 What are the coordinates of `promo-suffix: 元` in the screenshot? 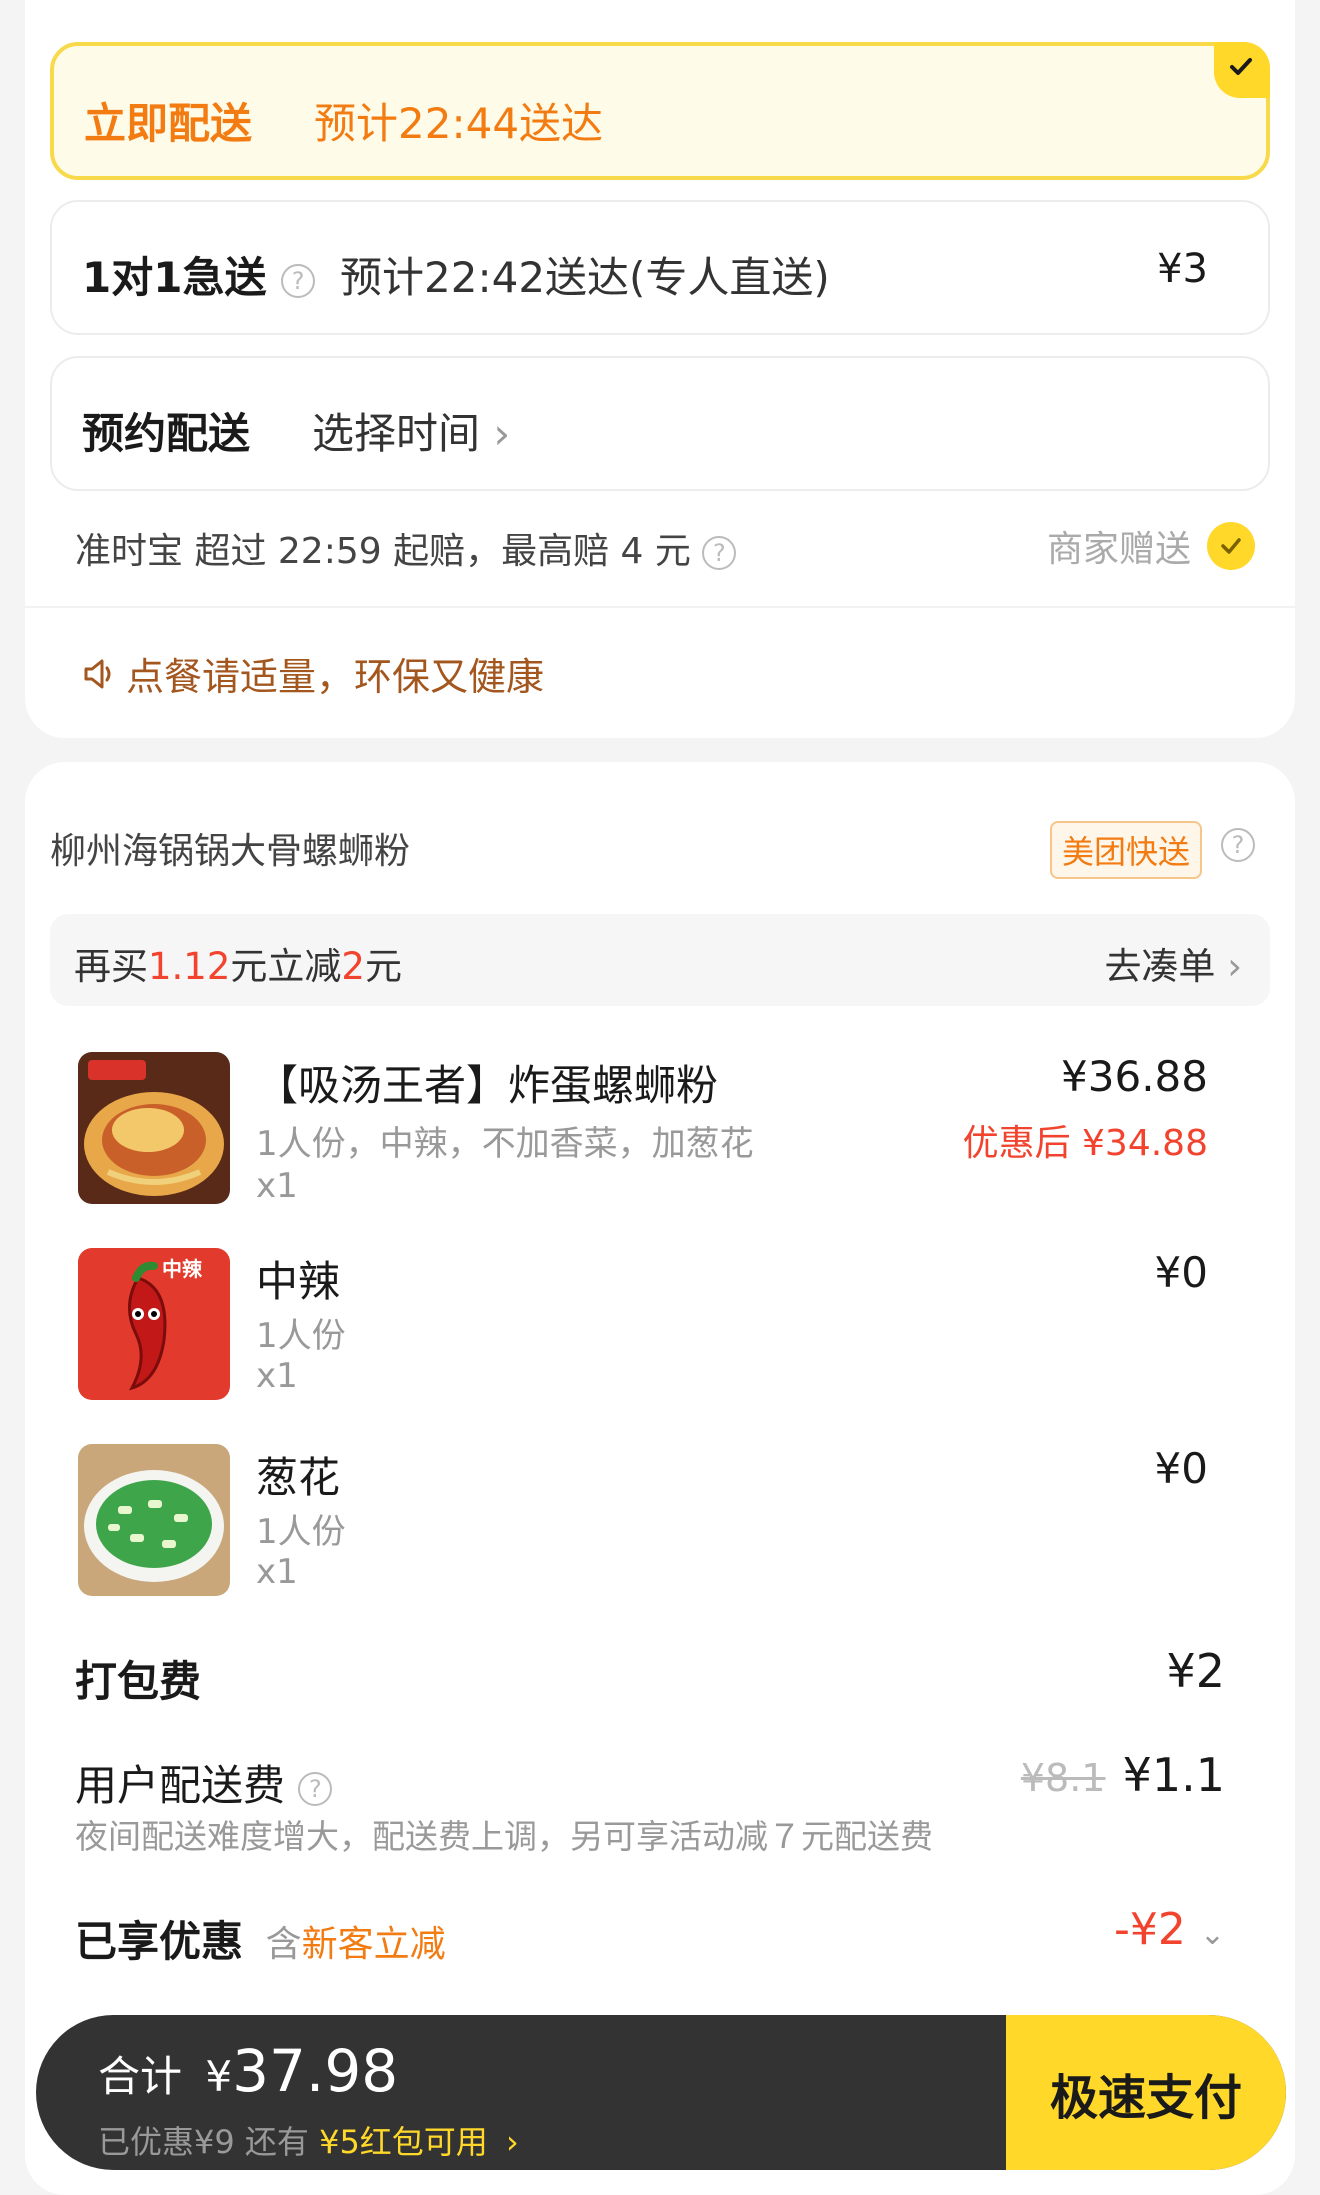 It's located at (383, 966).